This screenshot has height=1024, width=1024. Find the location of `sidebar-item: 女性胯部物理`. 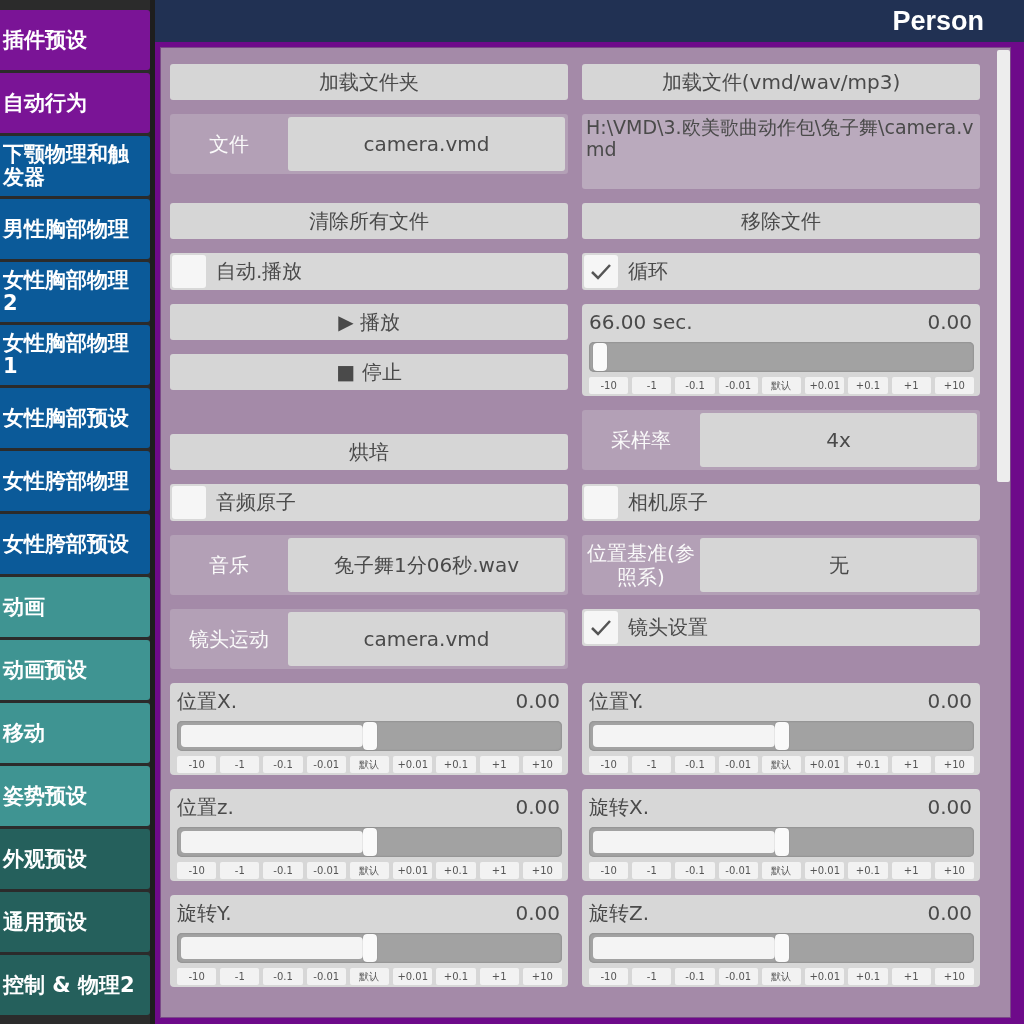

sidebar-item: 女性胯部物理 is located at coordinates (75, 481).